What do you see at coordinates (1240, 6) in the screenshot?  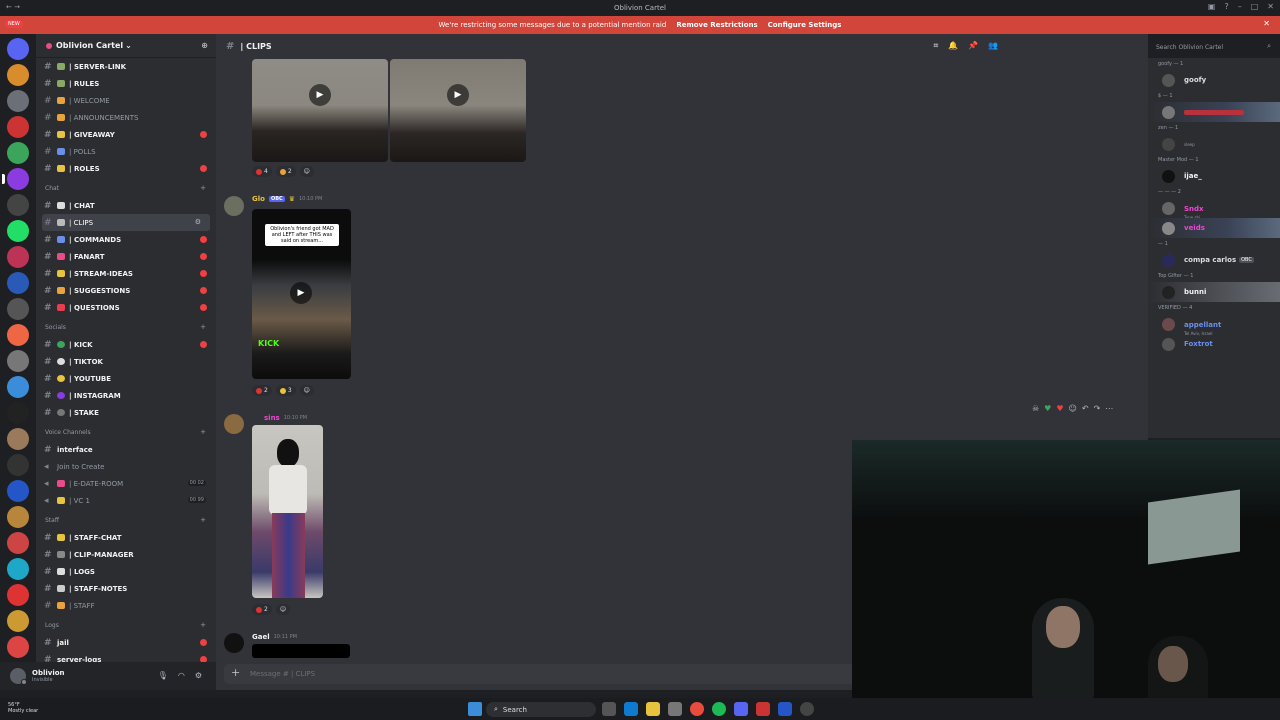 I see `minimize-button: –` at bounding box center [1240, 6].